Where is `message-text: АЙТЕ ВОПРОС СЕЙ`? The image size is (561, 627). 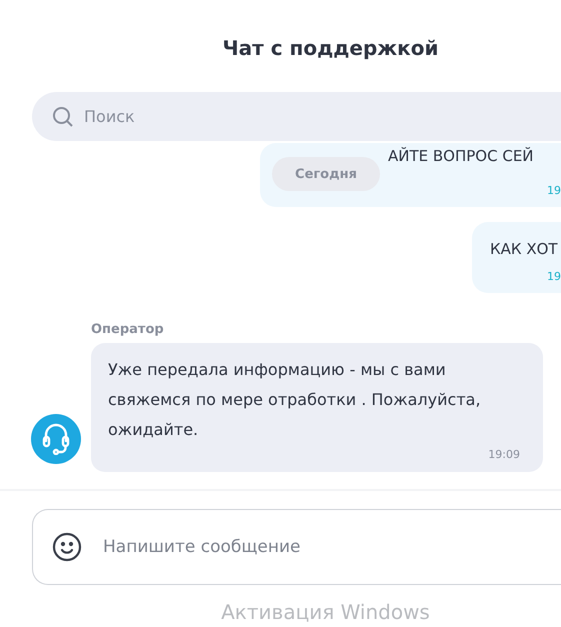 message-text: АЙТЕ ВОПРОС СЕЙ is located at coordinates (461, 157).